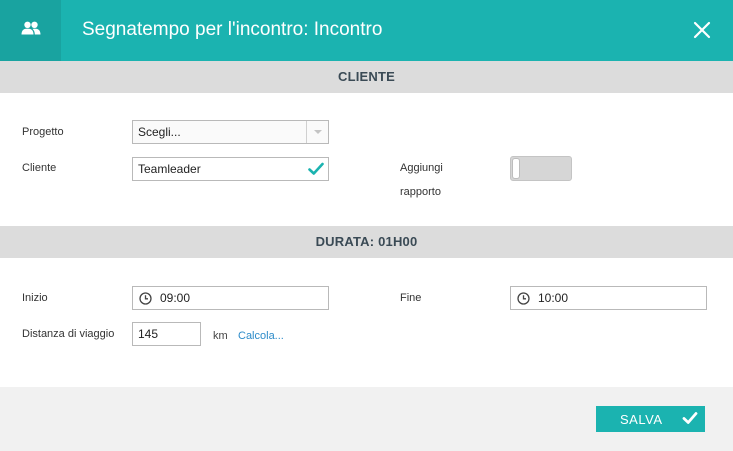 This screenshot has width=733, height=451. Describe the element at coordinates (169, 169) in the screenshot. I see `cliente-field-value: Teamleader` at that location.